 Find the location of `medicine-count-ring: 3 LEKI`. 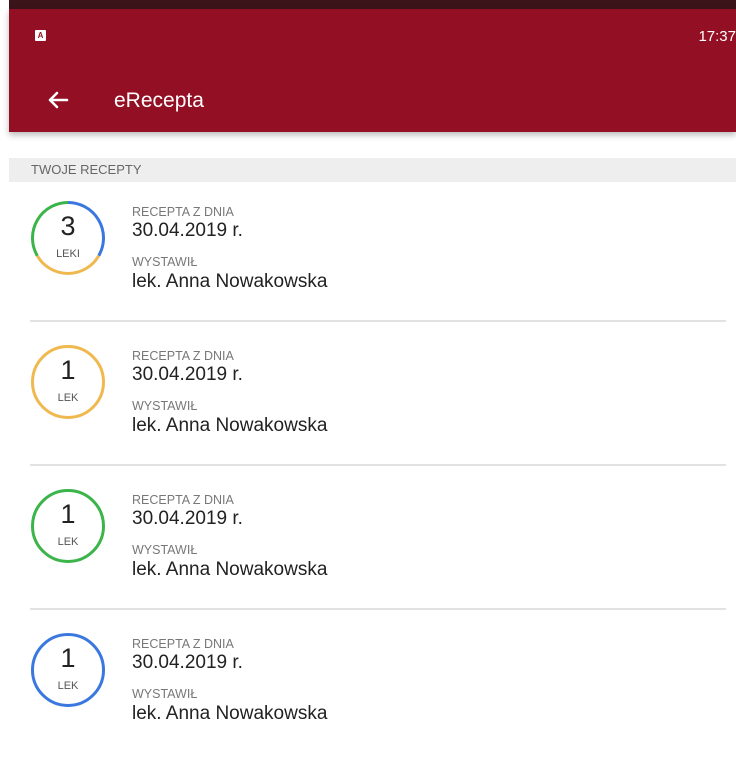

medicine-count-ring: 3 LEKI is located at coordinates (68, 238).